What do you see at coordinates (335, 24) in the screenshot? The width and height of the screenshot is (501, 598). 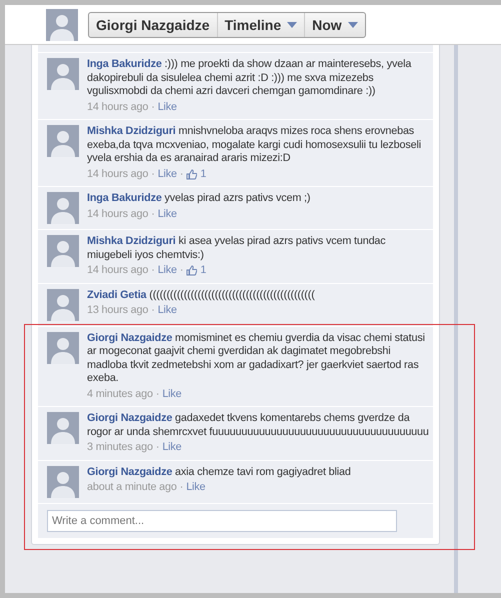 I see `dropdown-button: Now` at bounding box center [335, 24].